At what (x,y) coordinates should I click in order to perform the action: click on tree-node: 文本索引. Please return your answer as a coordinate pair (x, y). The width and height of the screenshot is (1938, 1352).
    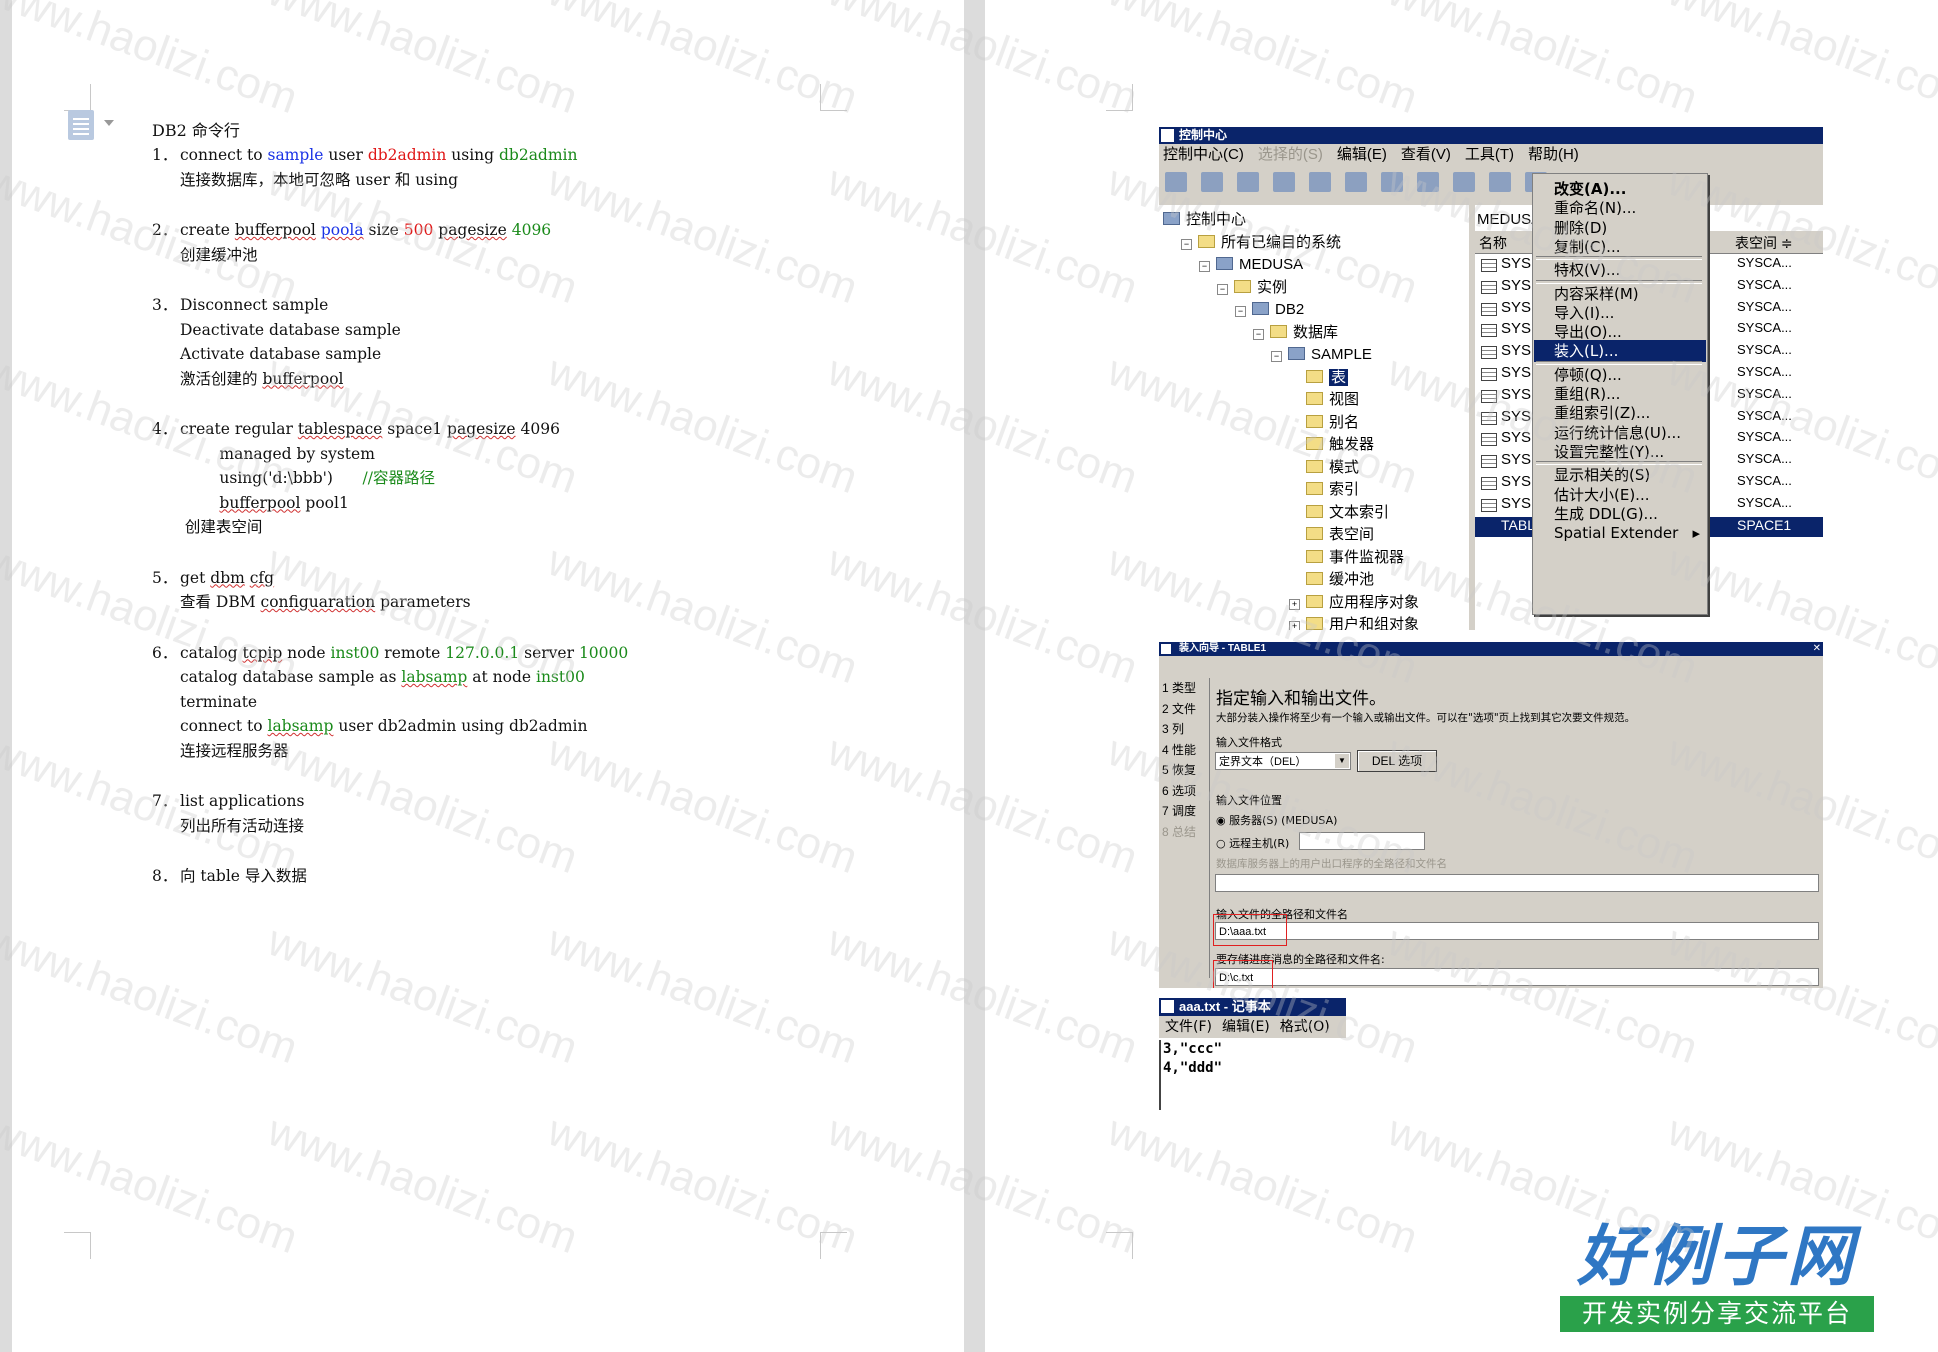
    Looking at the image, I should click on (1339, 513).